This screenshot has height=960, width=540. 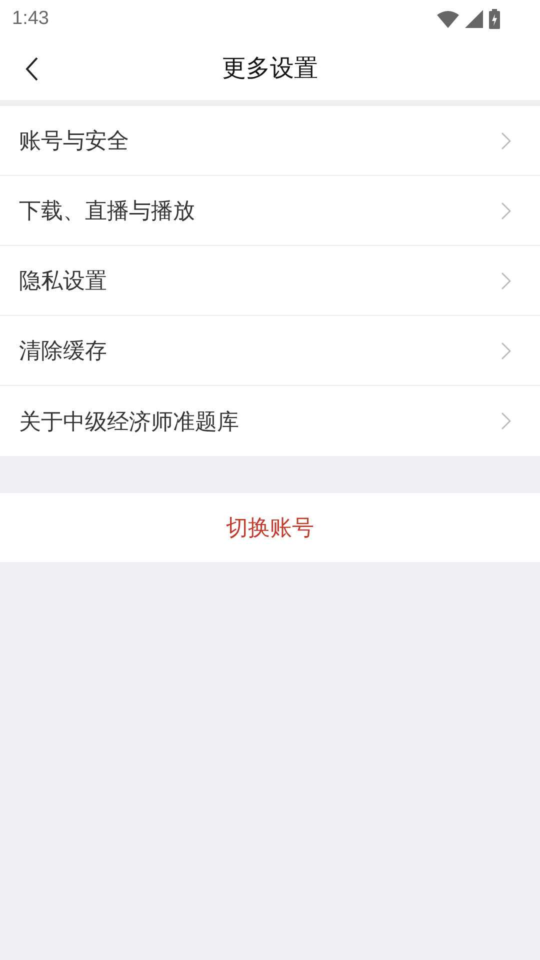 What do you see at coordinates (448, 19) in the screenshot?
I see `wifi-icon` at bounding box center [448, 19].